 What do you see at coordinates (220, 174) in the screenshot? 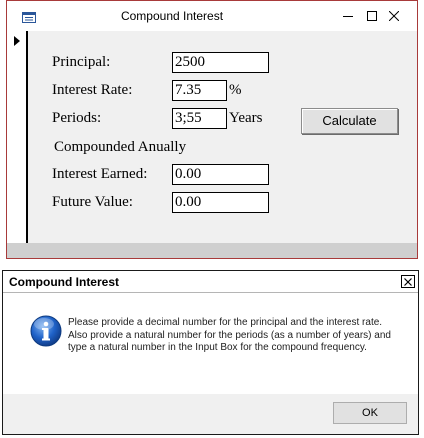
I see `interest-earned-field: 0.00` at bounding box center [220, 174].